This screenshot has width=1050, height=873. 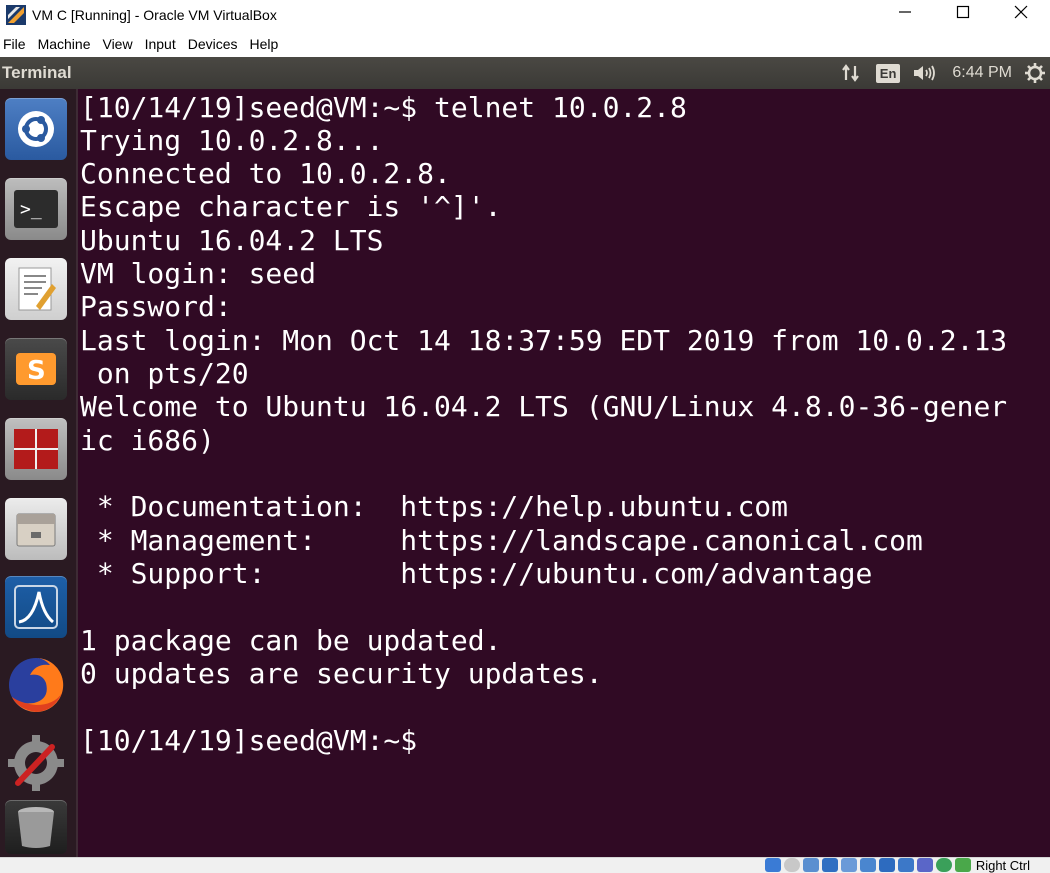 What do you see at coordinates (829, 865) in the screenshot?
I see `network-adapter-icon` at bounding box center [829, 865].